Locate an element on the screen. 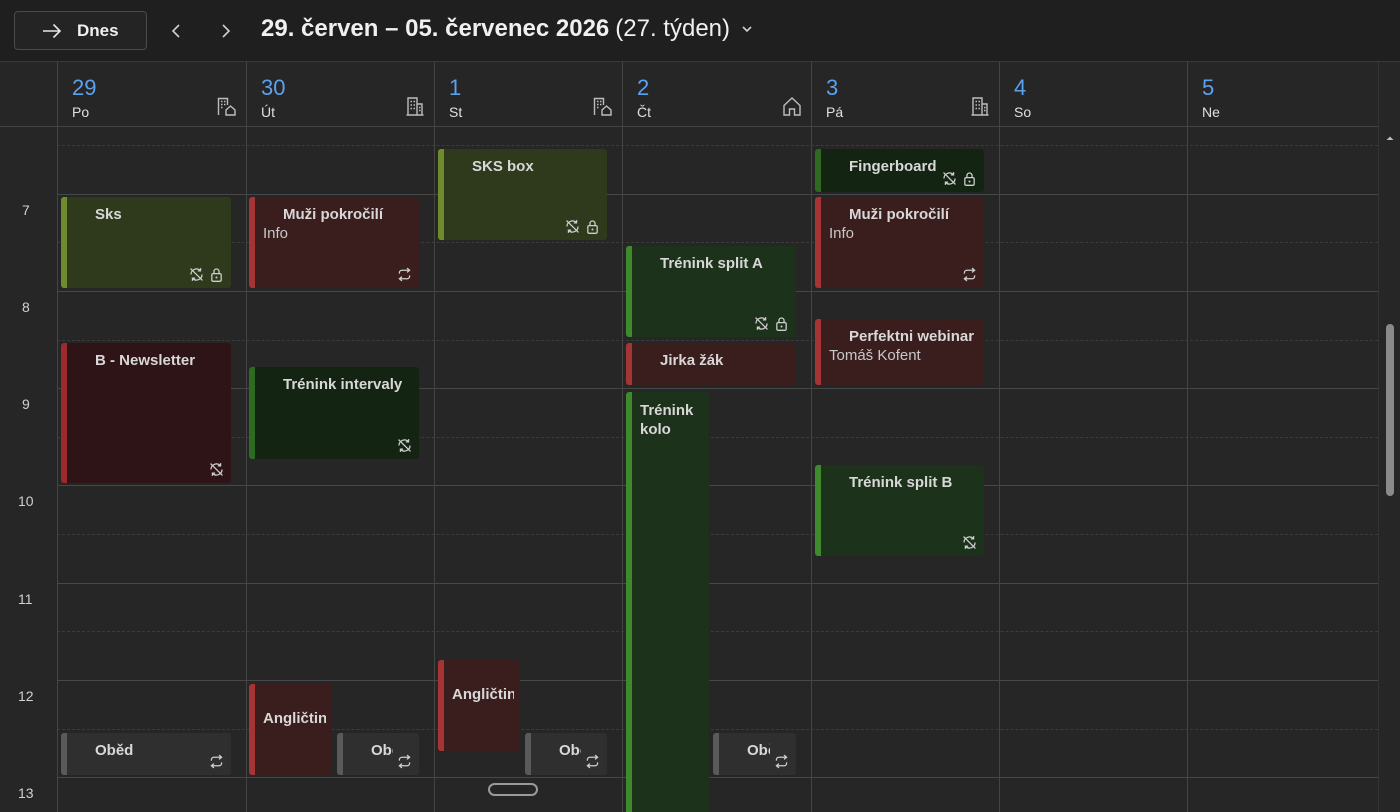 This screenshot has height=812, width=1400. day-header-sunday: 5 Ne is located at coordinates (1282, 94).